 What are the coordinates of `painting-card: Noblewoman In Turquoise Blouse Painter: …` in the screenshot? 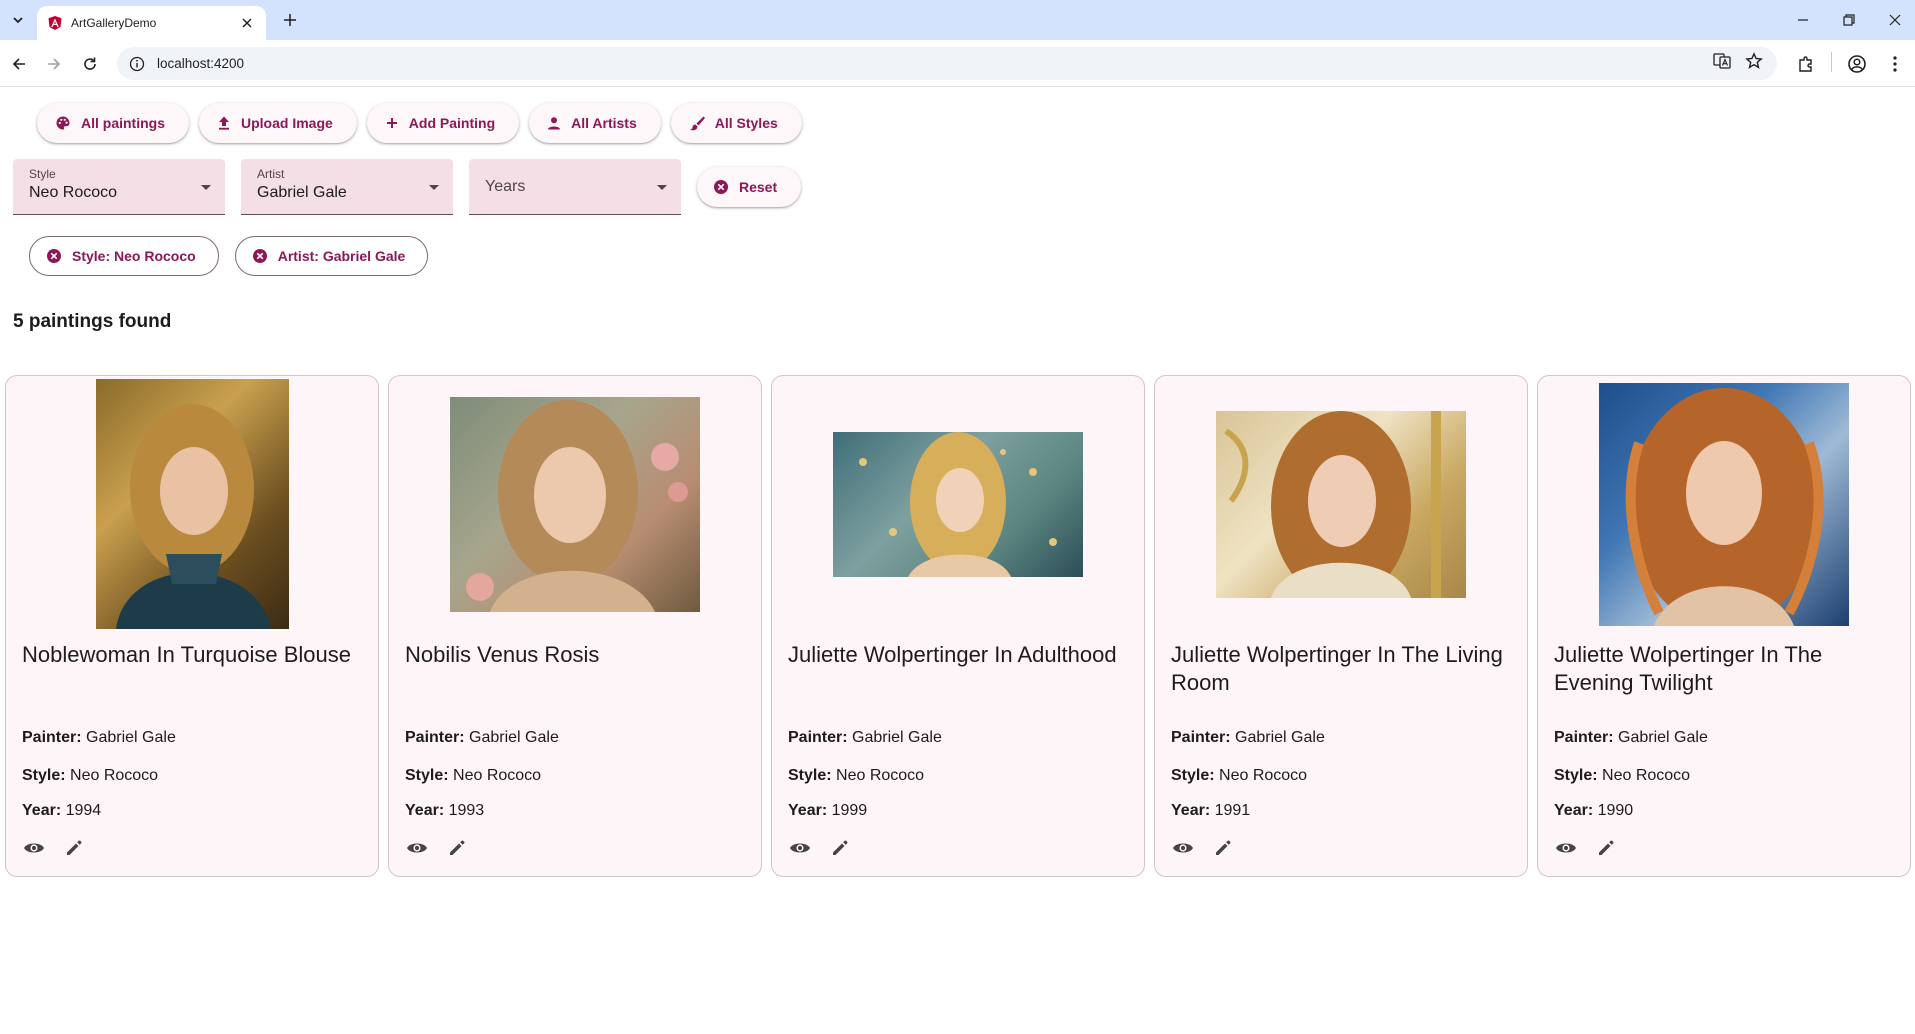 It's located at (192, 626).